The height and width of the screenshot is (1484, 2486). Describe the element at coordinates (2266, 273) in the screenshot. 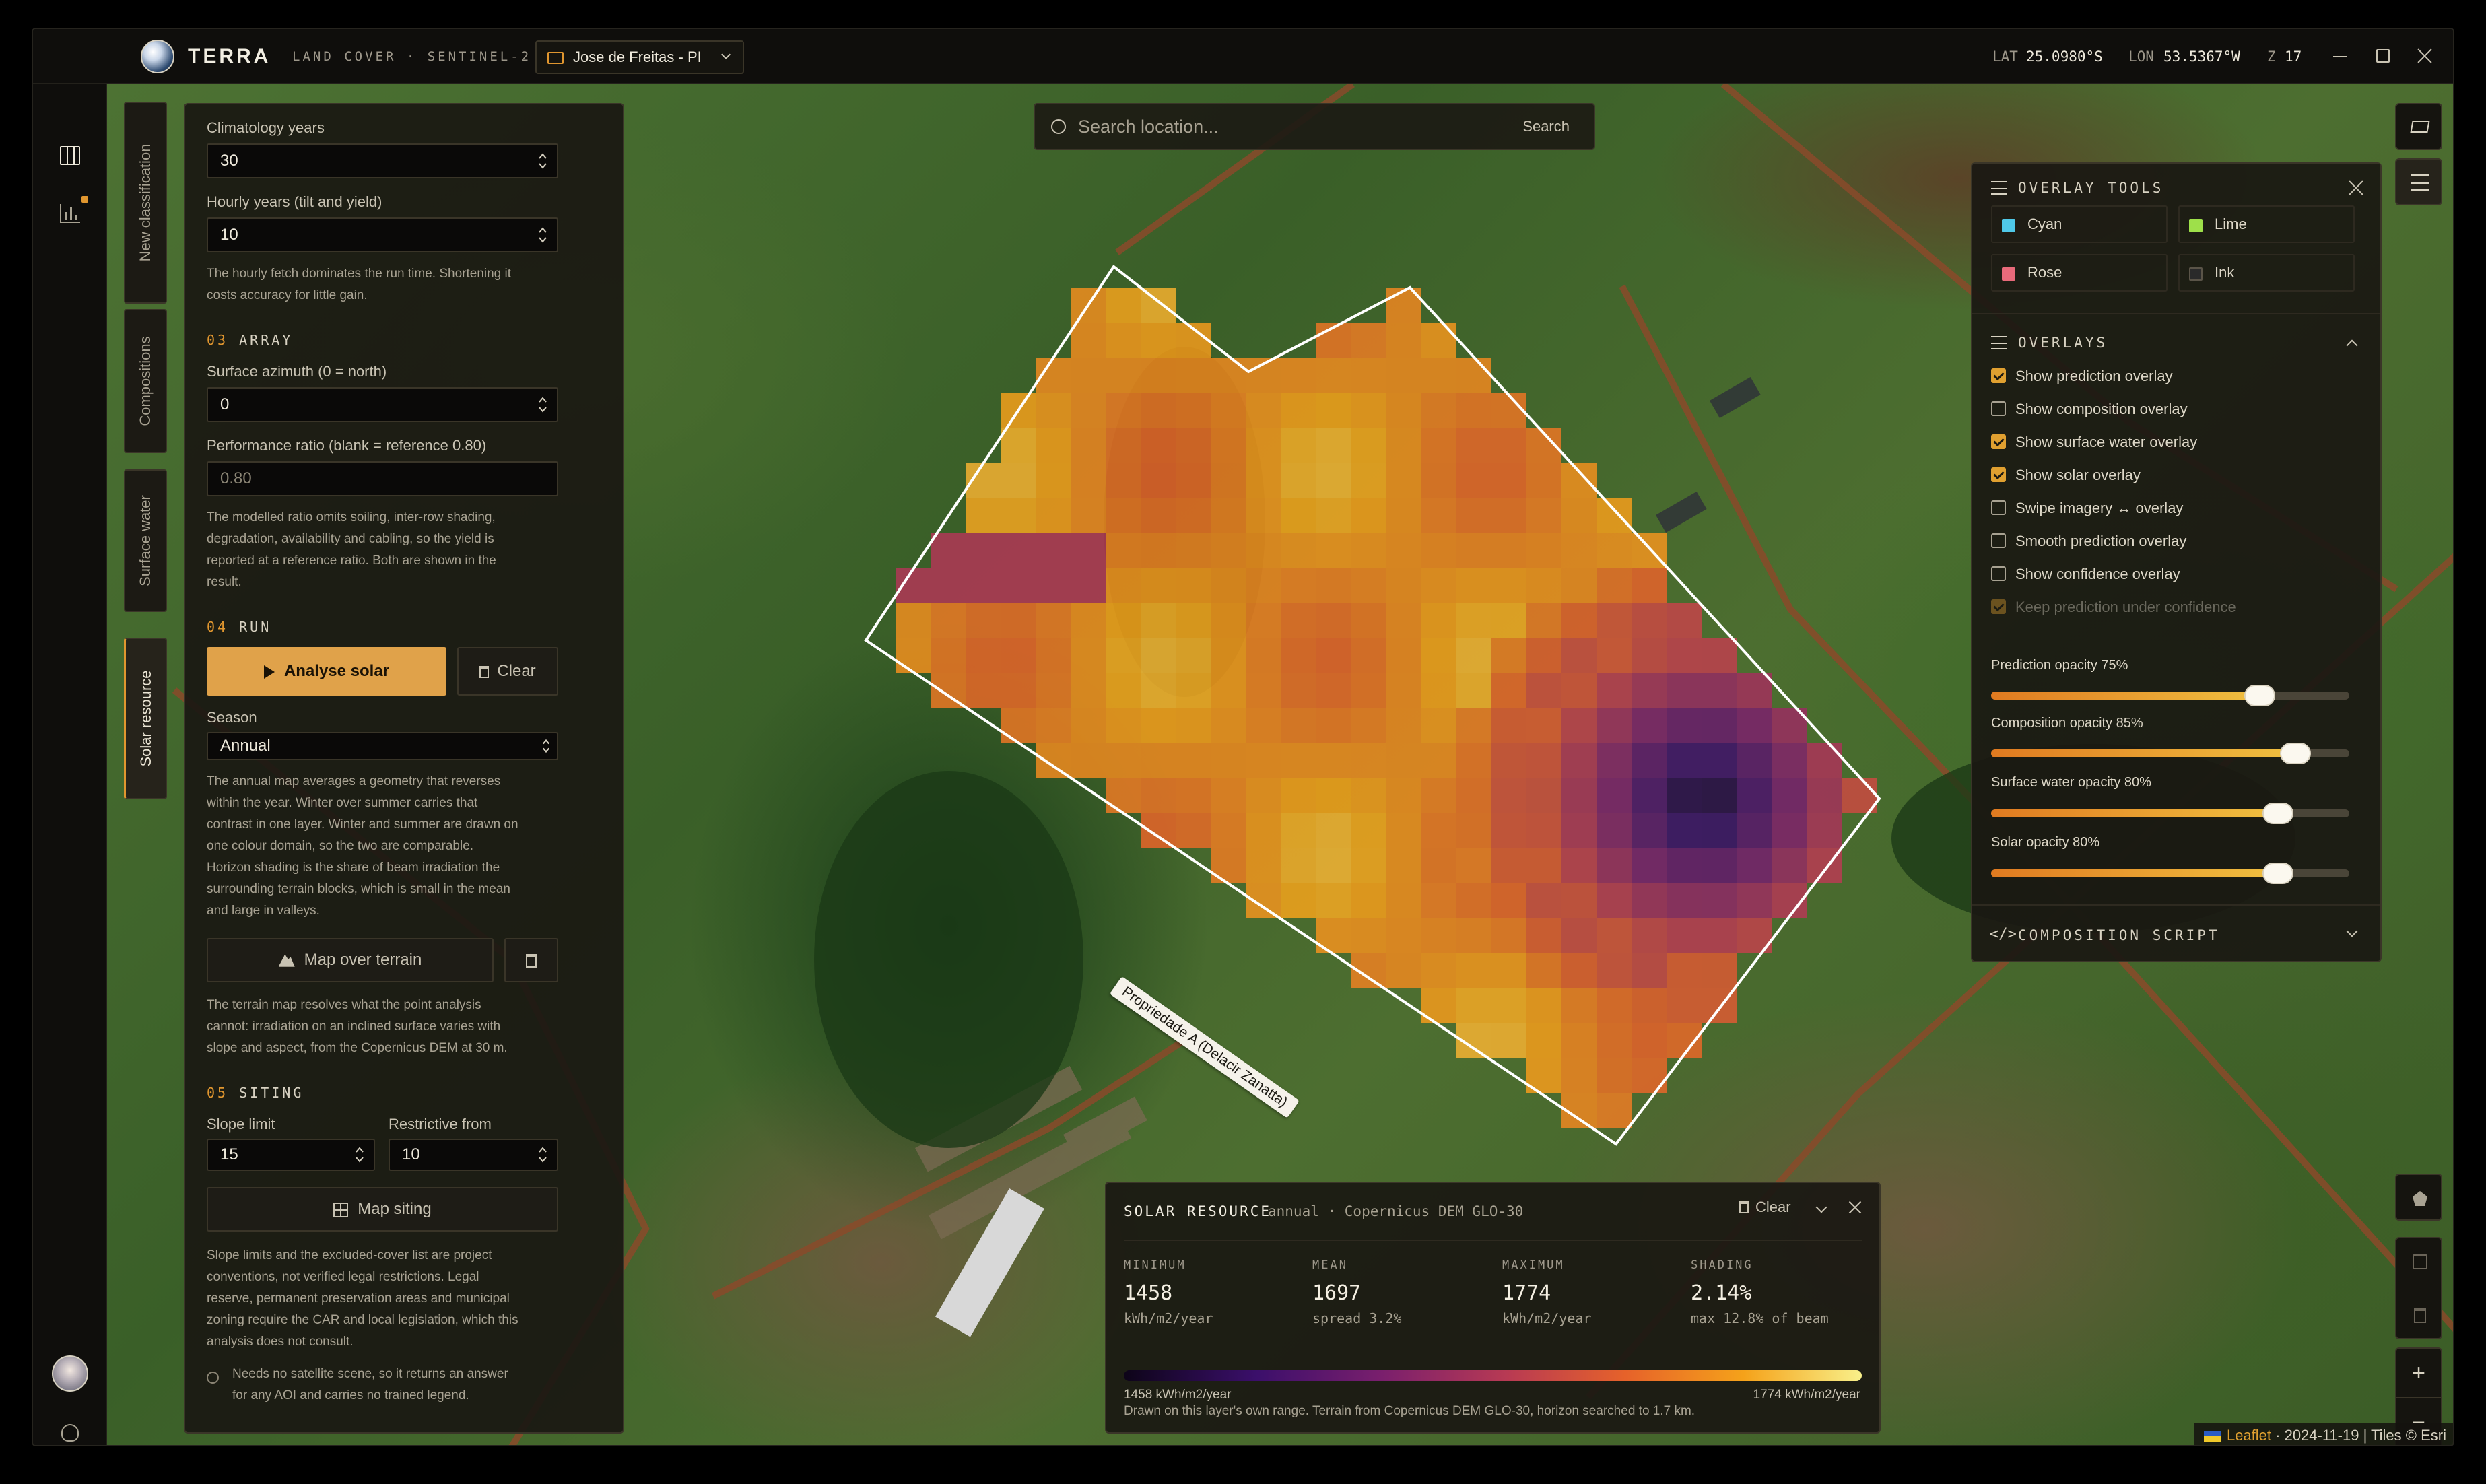

I see `color-swatch-ink: Ink` at that location.